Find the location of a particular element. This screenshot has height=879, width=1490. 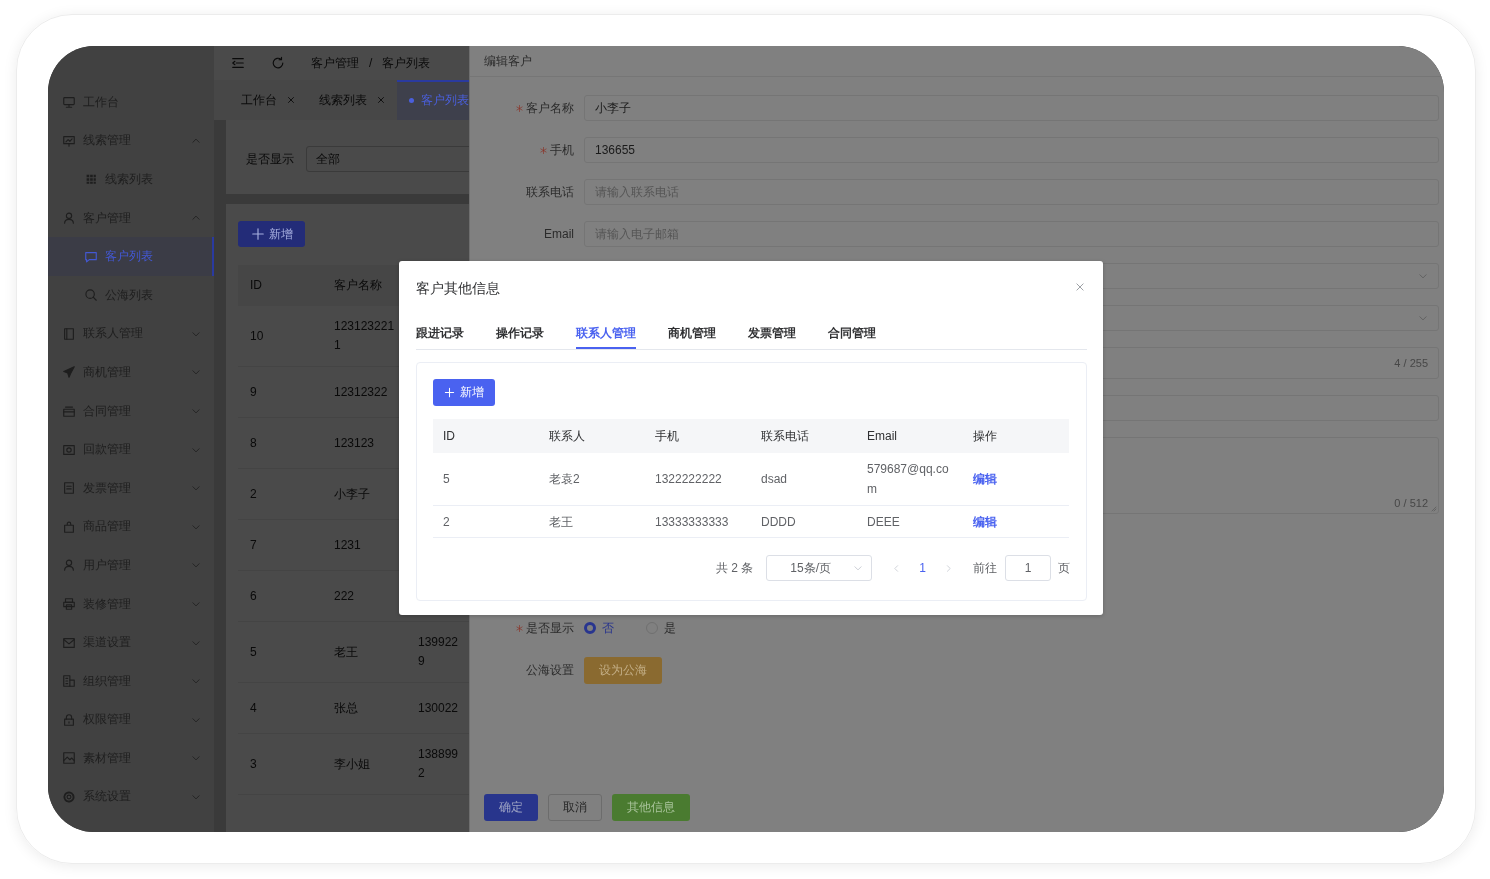

table-cell-text: dsad is located at coordinates (775, 479).